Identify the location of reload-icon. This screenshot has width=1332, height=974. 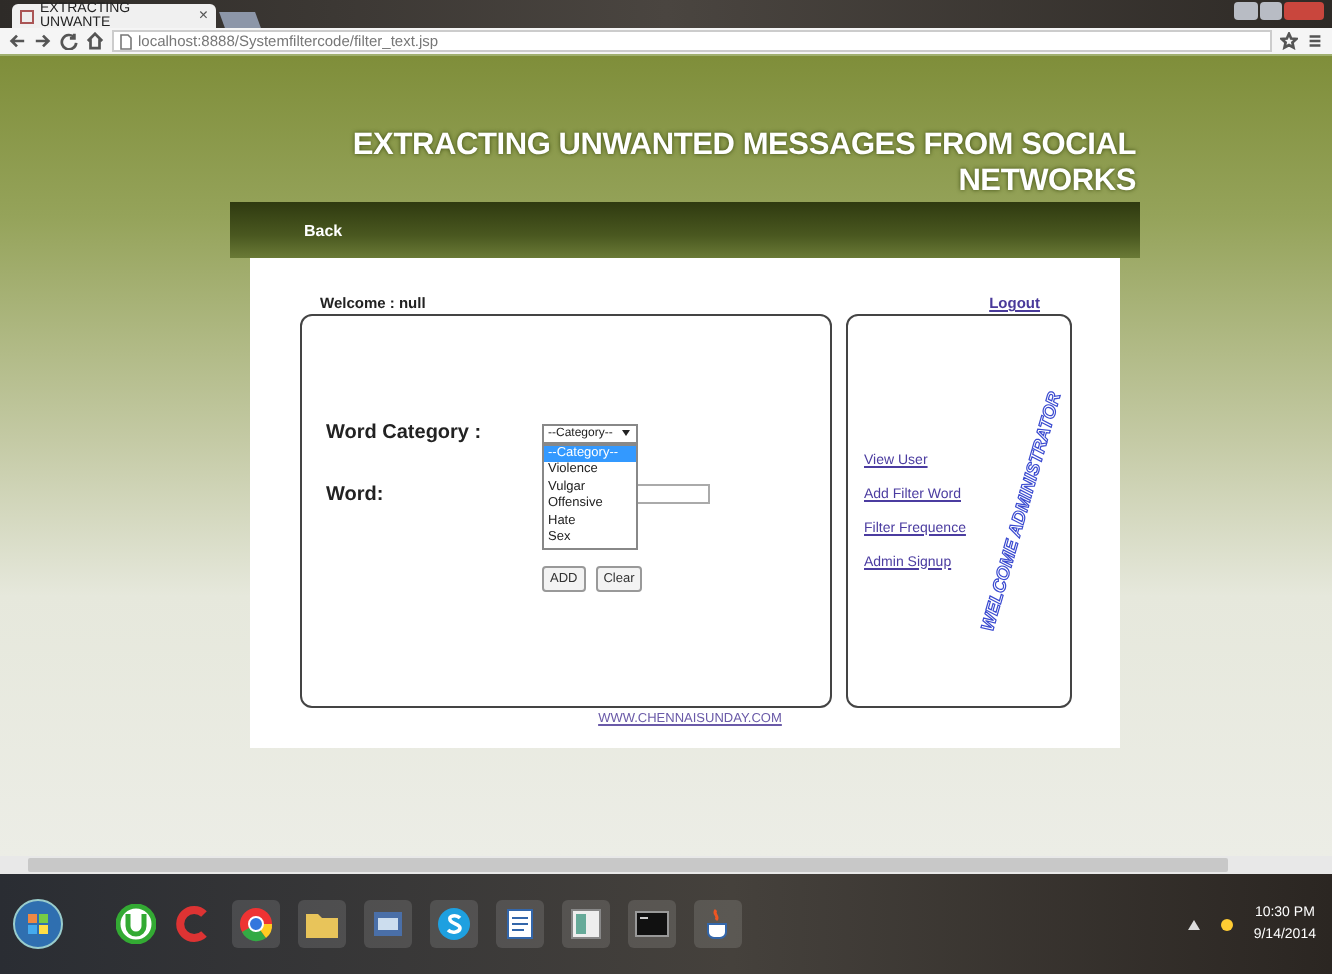
(69, 41).